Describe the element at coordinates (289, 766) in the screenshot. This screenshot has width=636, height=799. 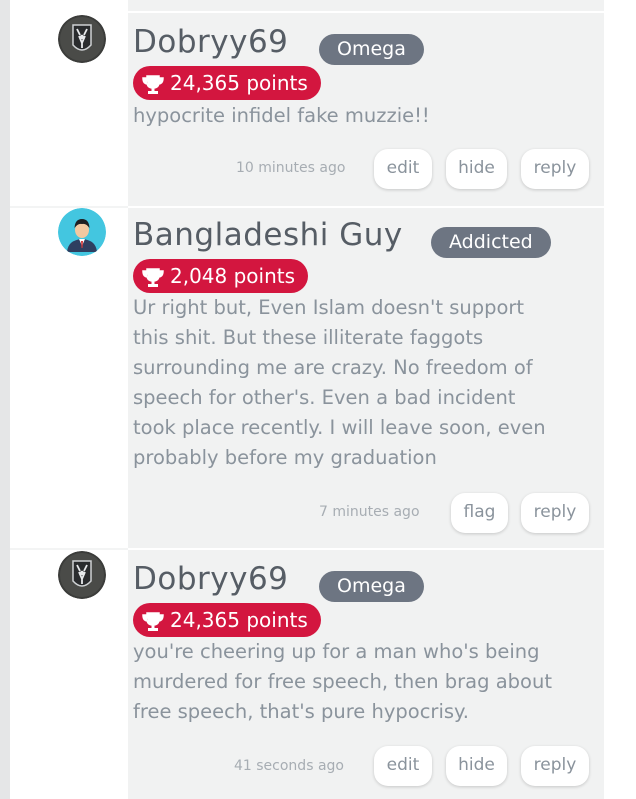
I see `timestamp: 41 seconds ago` at that location.